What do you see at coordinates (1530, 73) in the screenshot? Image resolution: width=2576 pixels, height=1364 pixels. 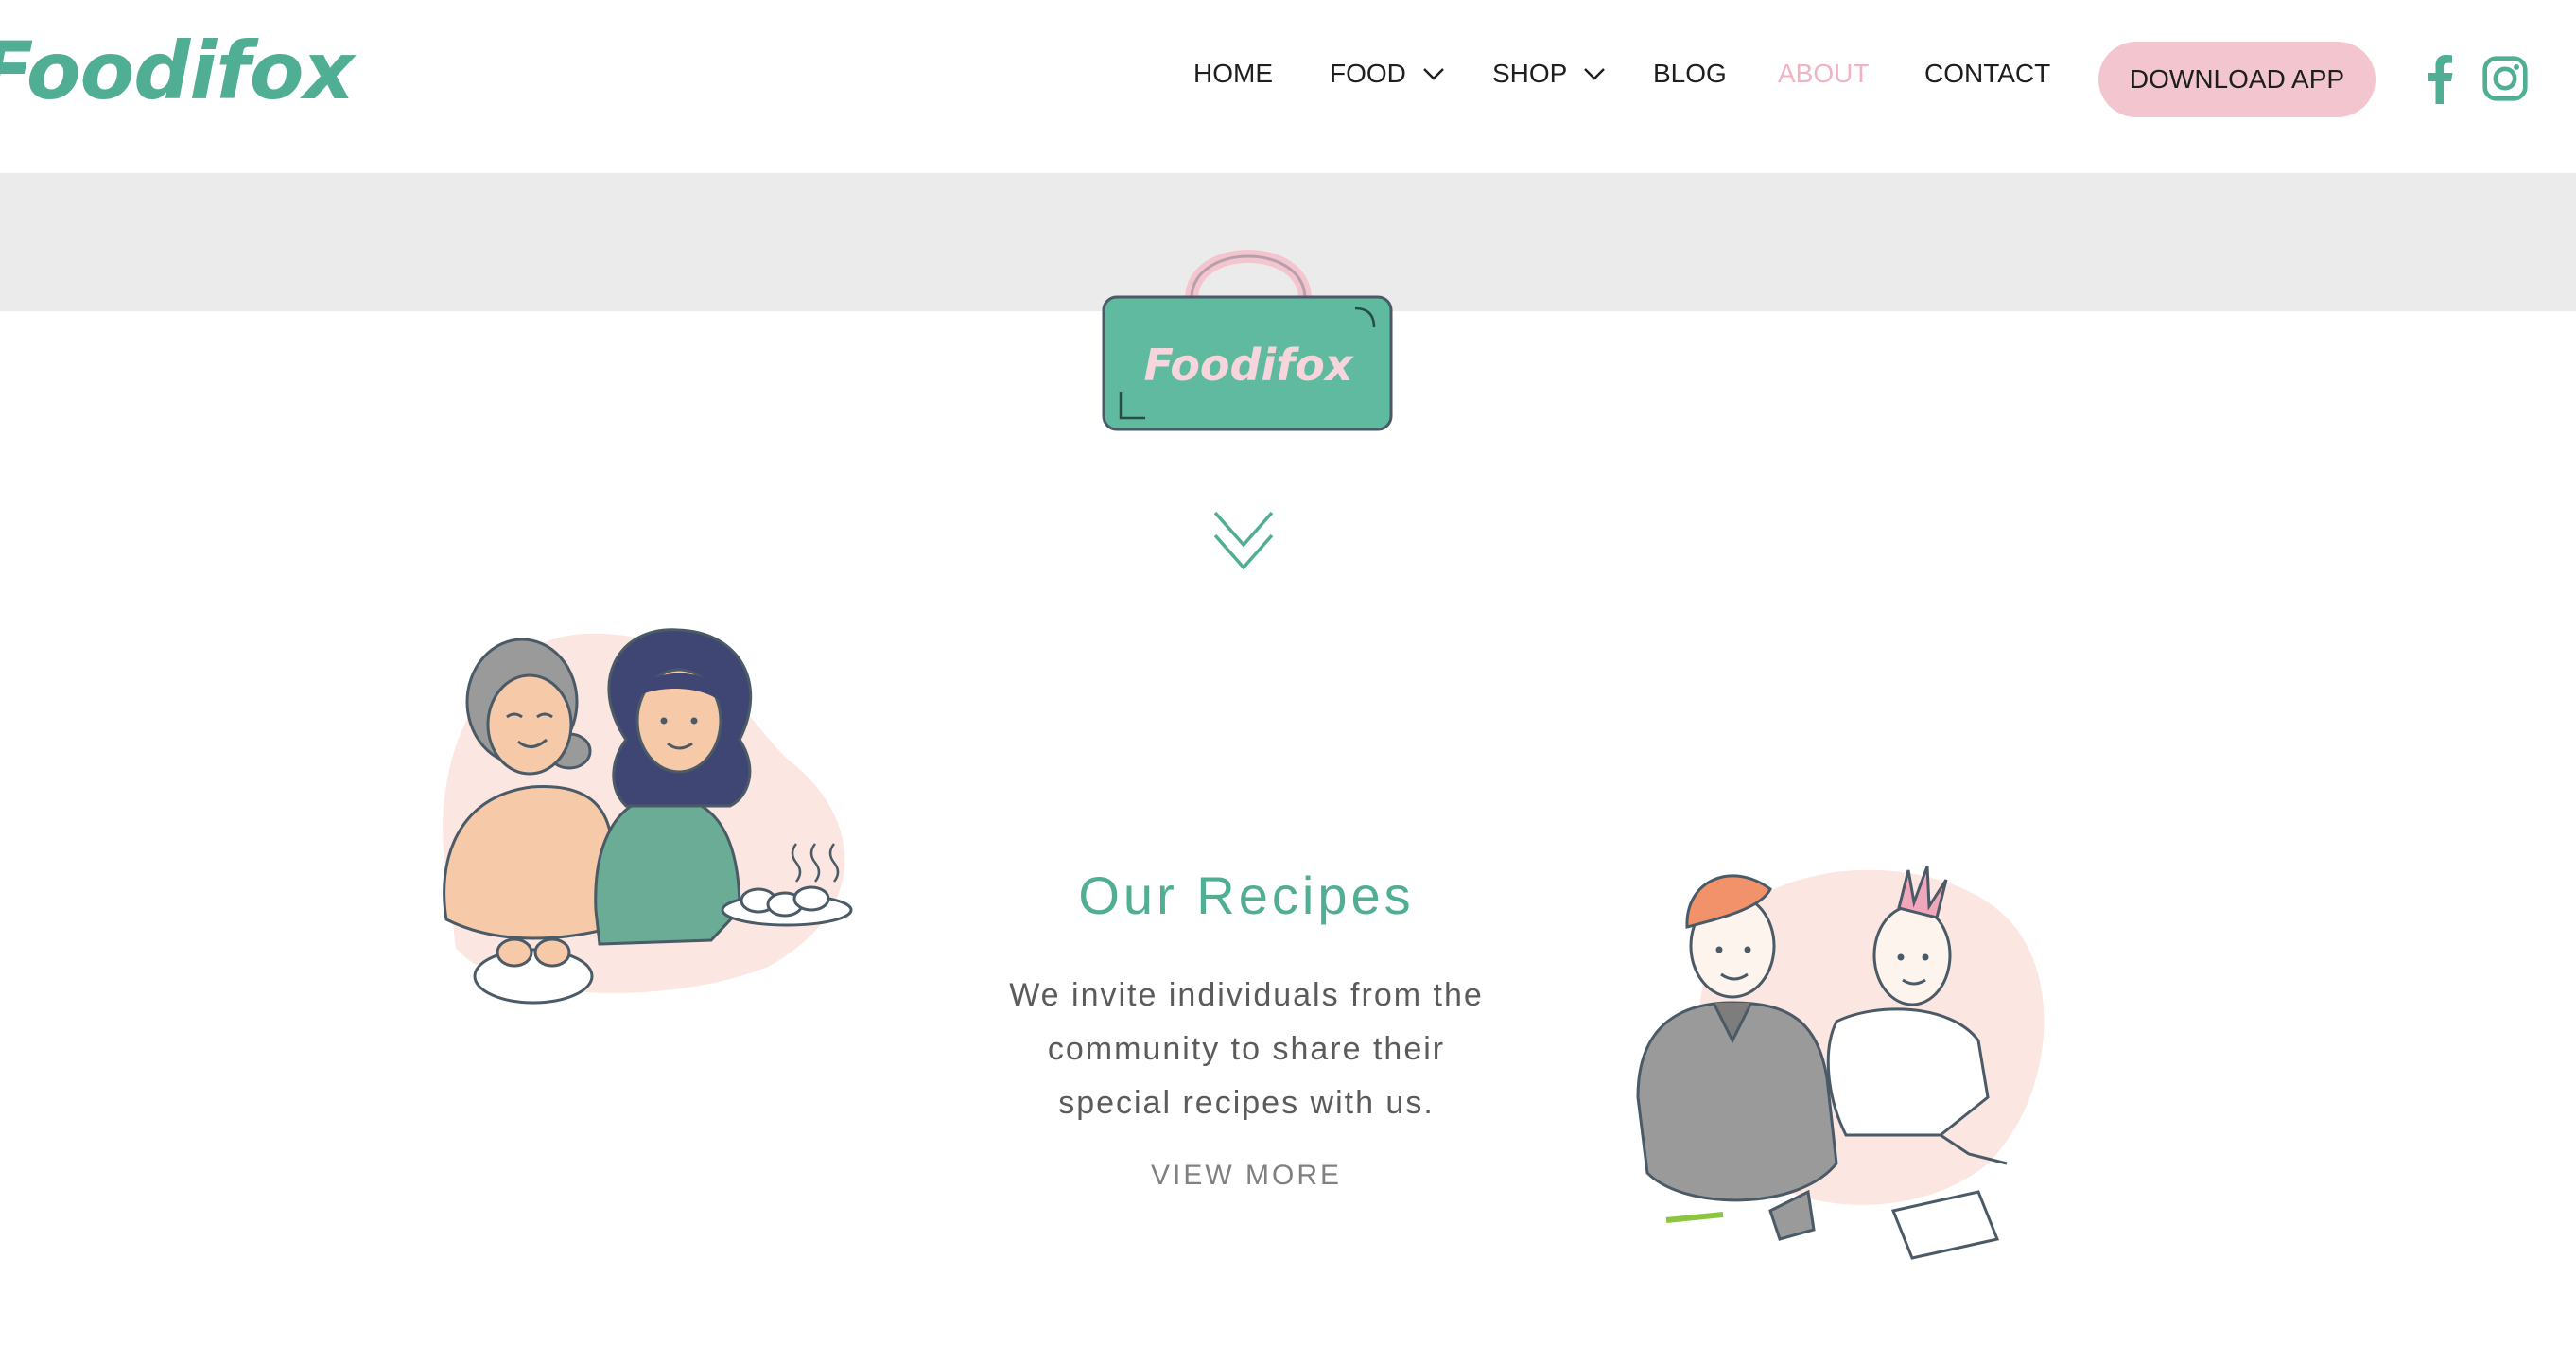 I see `nav-item-label: SHOP` at bounding box center [1530, 73].